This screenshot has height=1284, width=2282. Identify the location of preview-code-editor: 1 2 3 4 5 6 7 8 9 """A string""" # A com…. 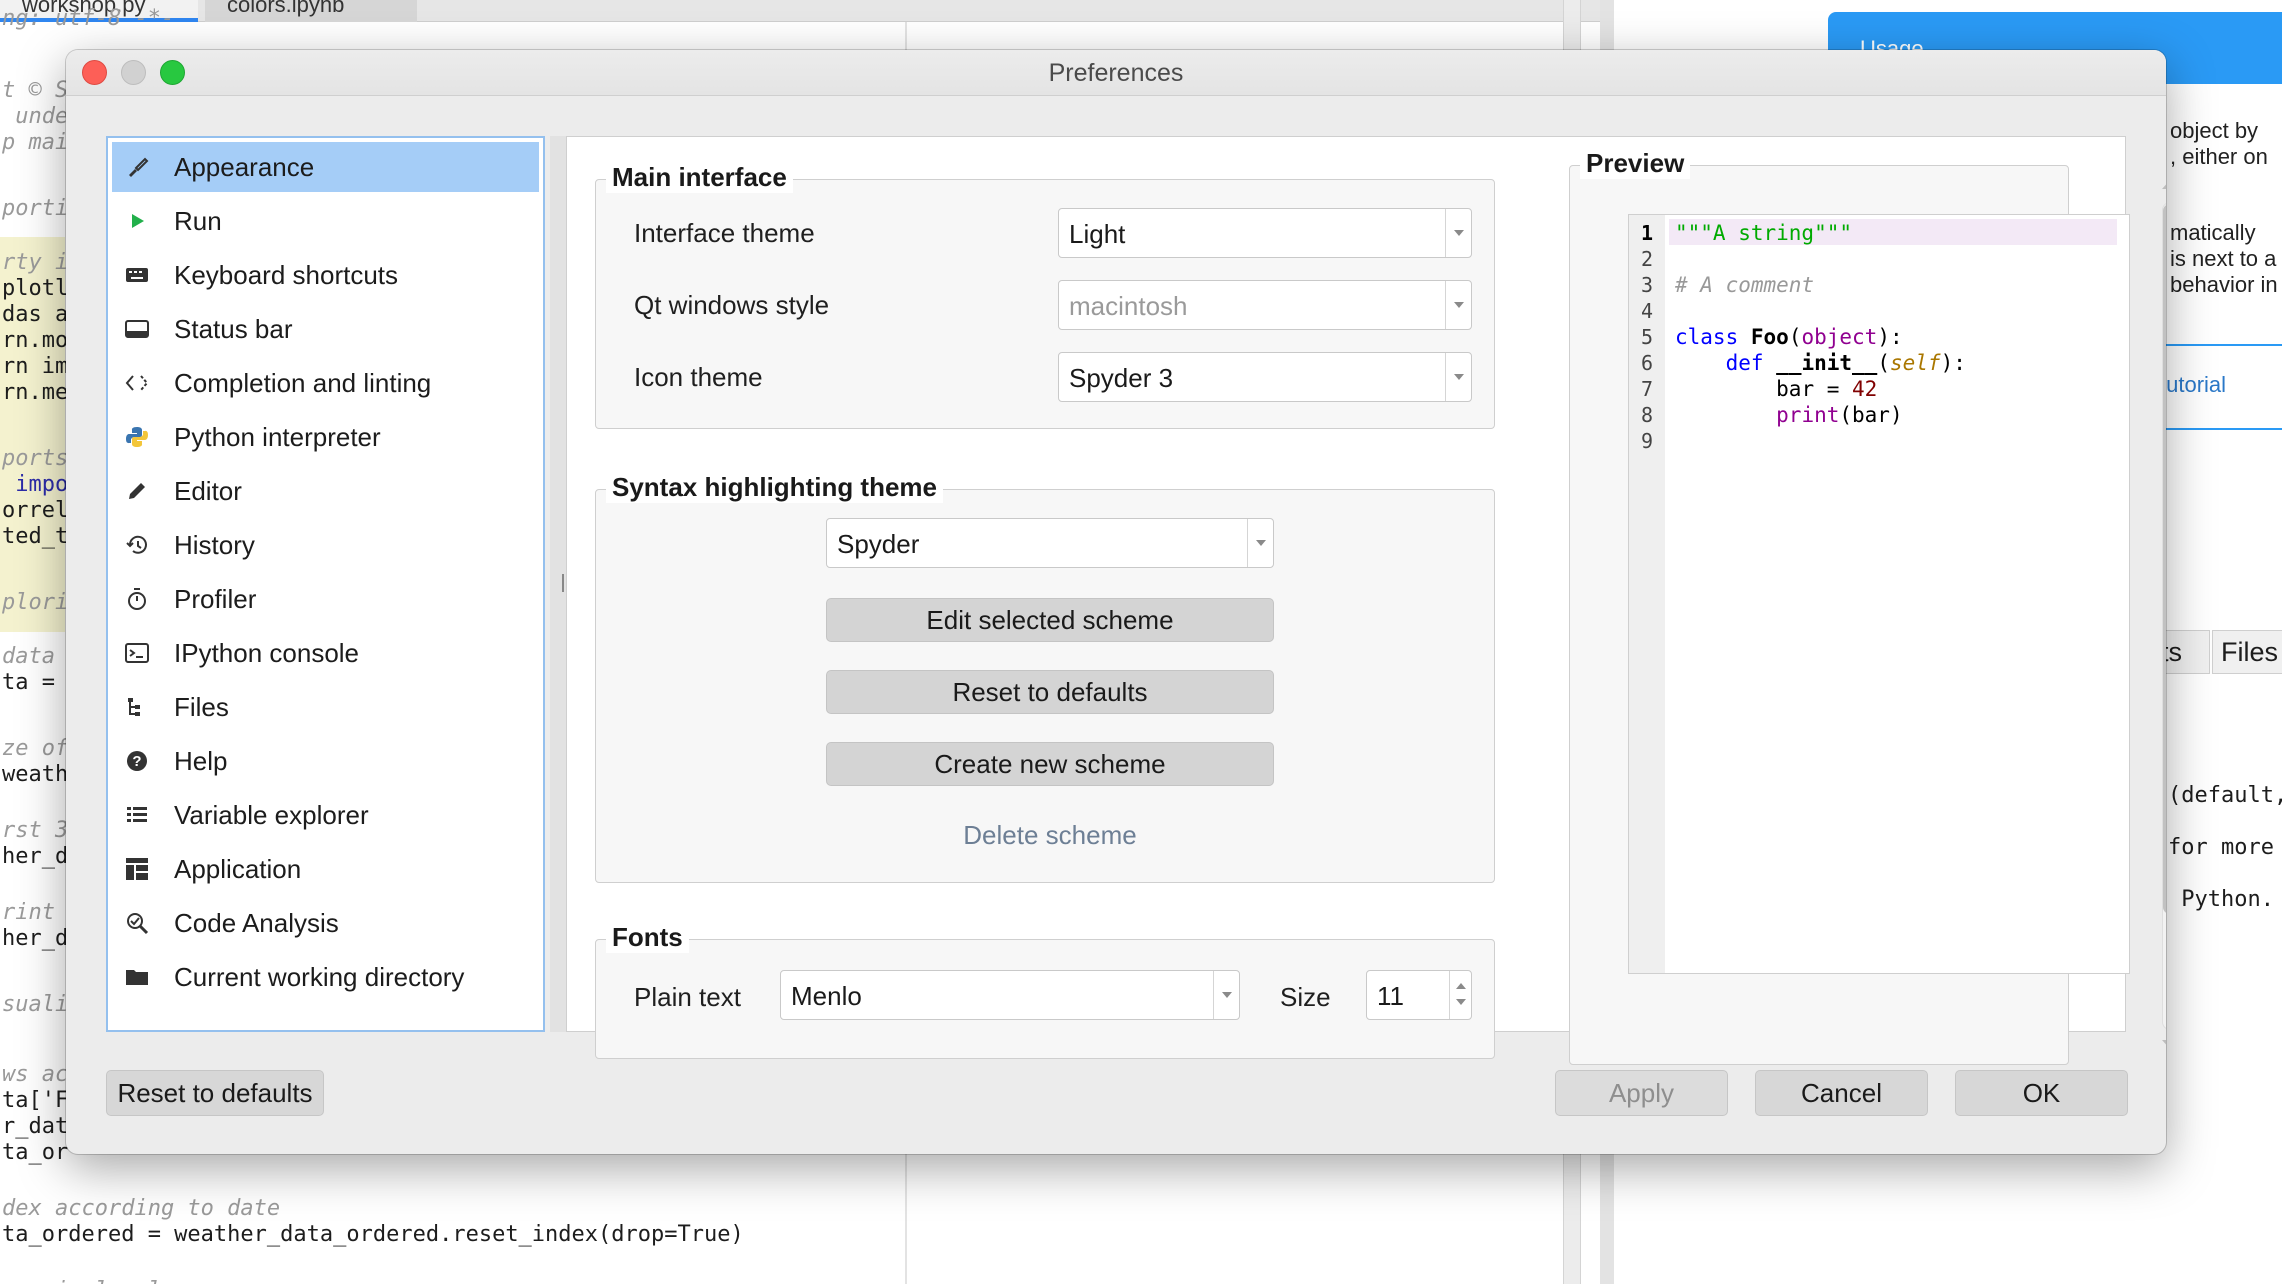
(1879, 594).